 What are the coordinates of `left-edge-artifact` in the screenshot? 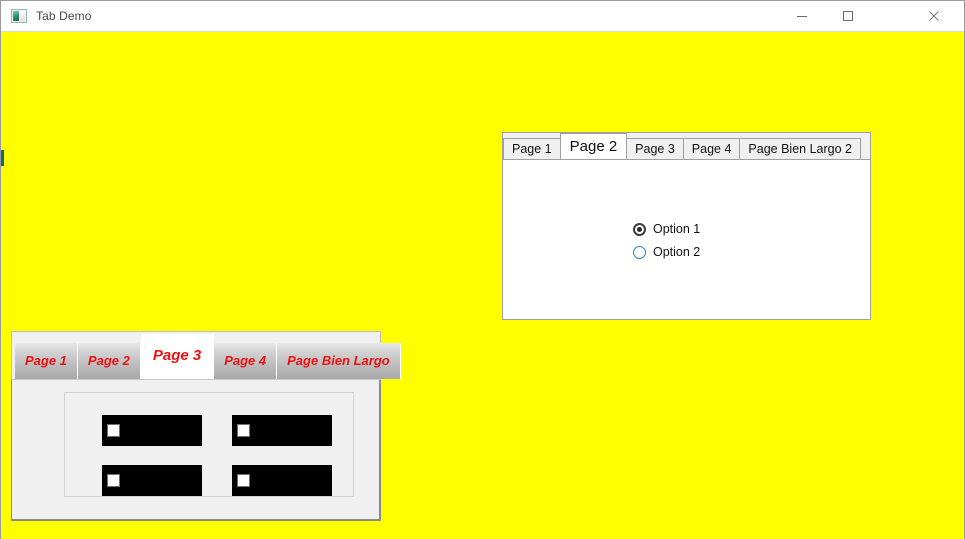 It's located at (2, 158).